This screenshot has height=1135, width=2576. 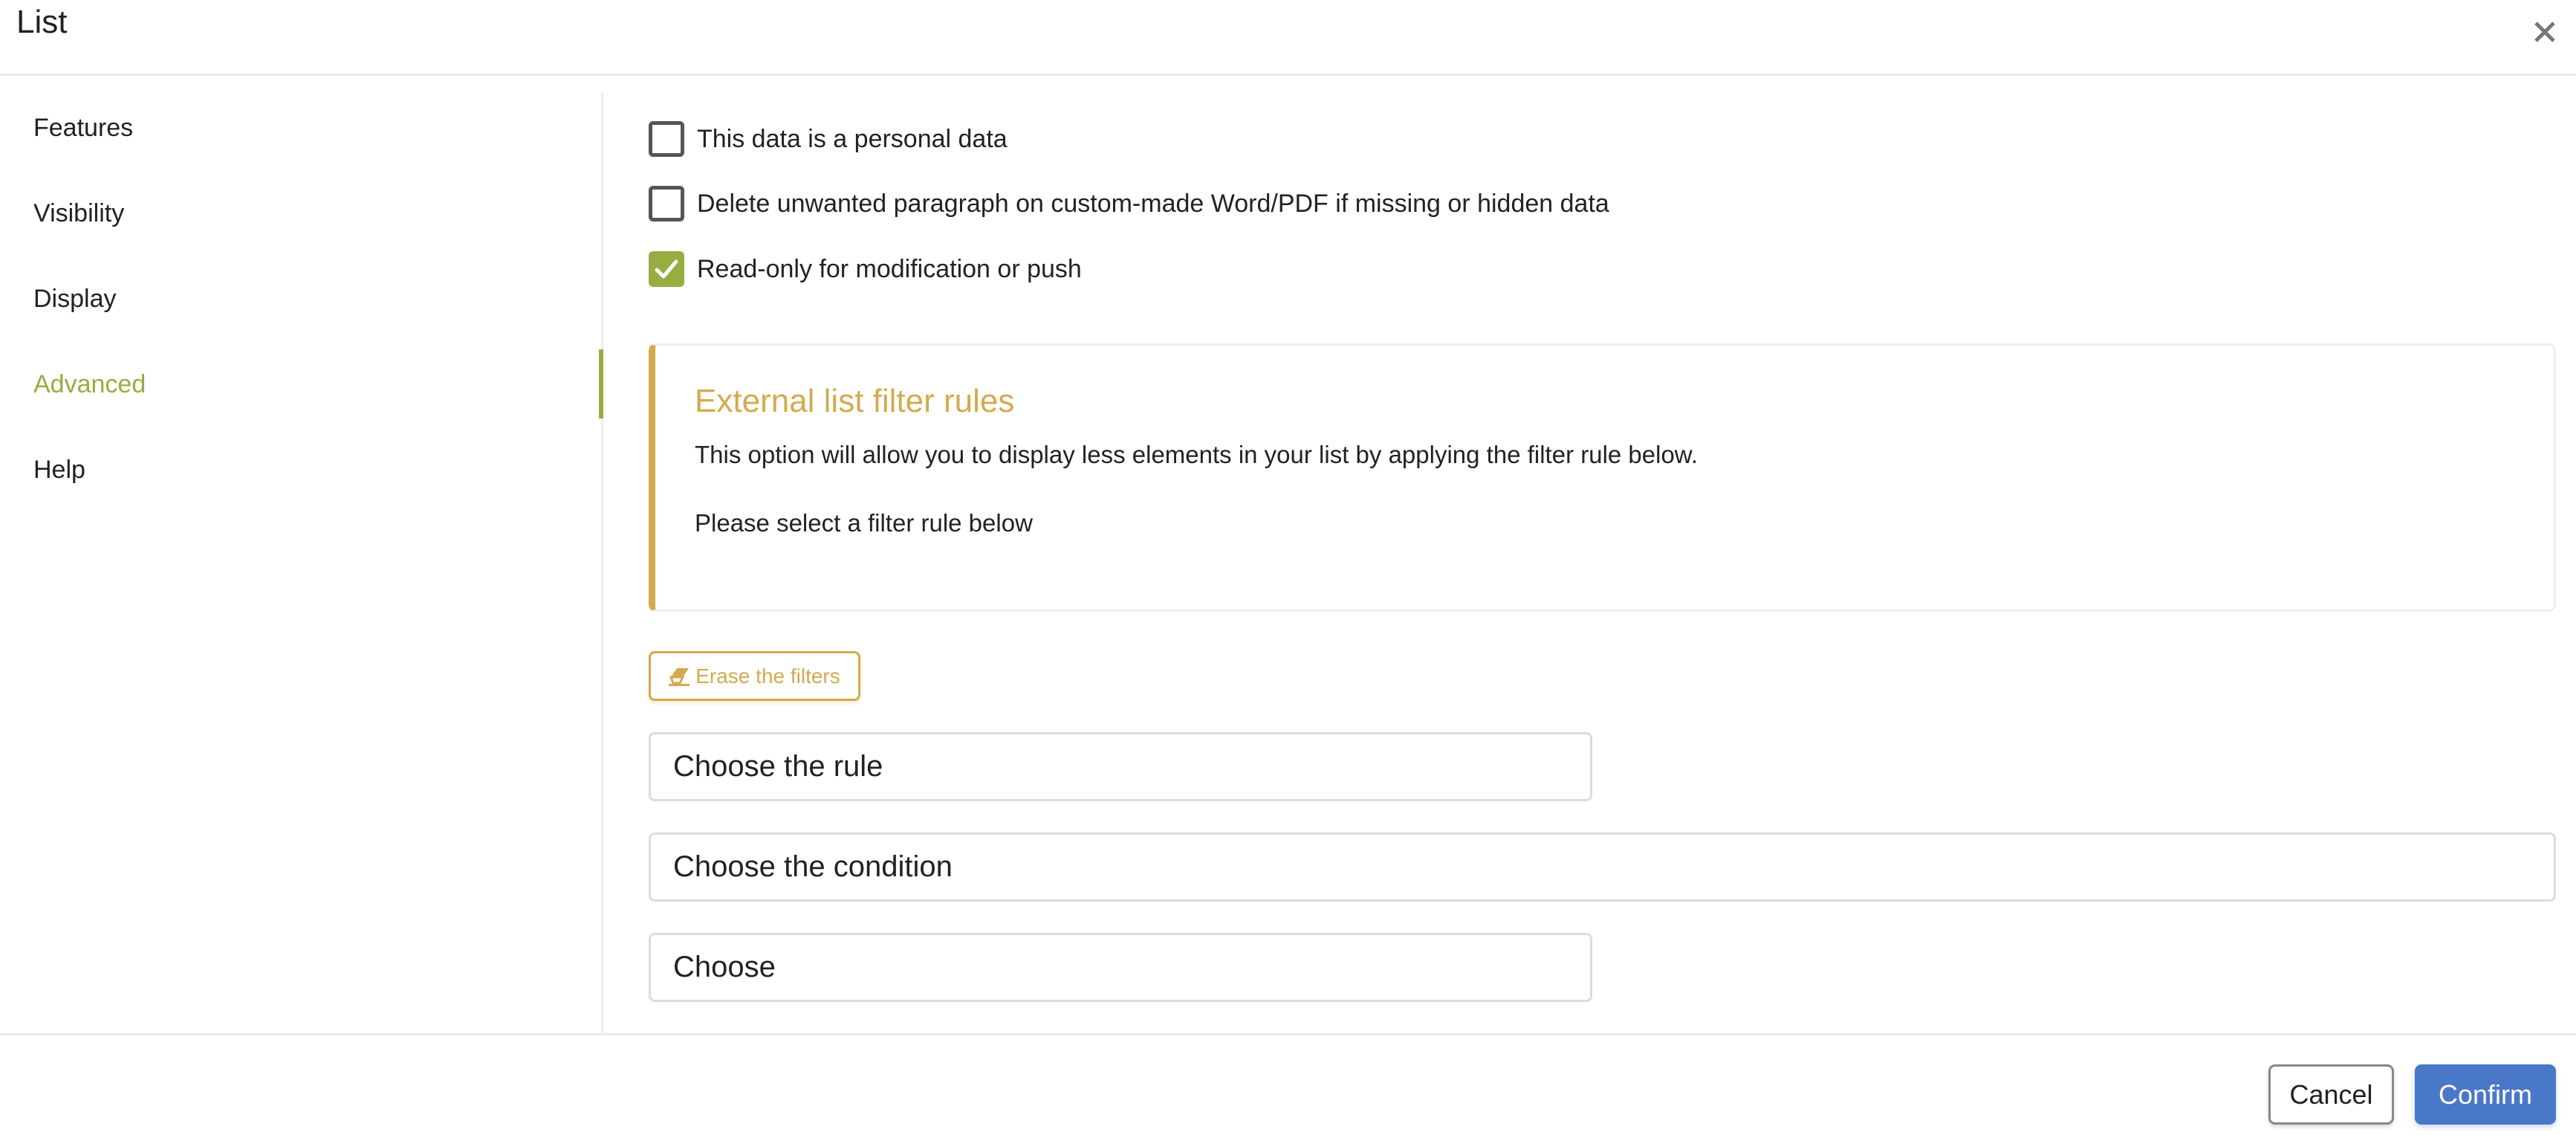 What do you see at coordinates (59, 469) in the screenshot?
I see `sidebar-item-help: Help` at bounding box center [59, 469].